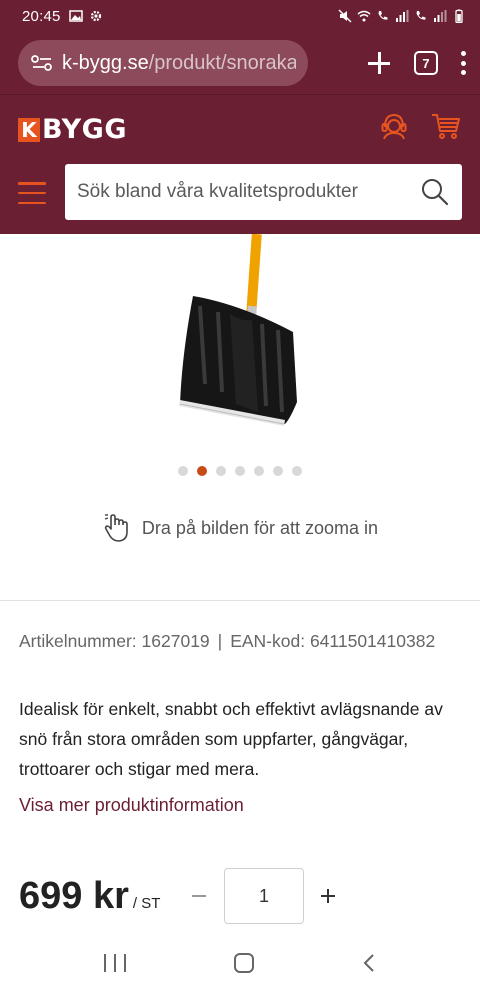  I want to click on menu-hamburger-icon, so click(32, 193).